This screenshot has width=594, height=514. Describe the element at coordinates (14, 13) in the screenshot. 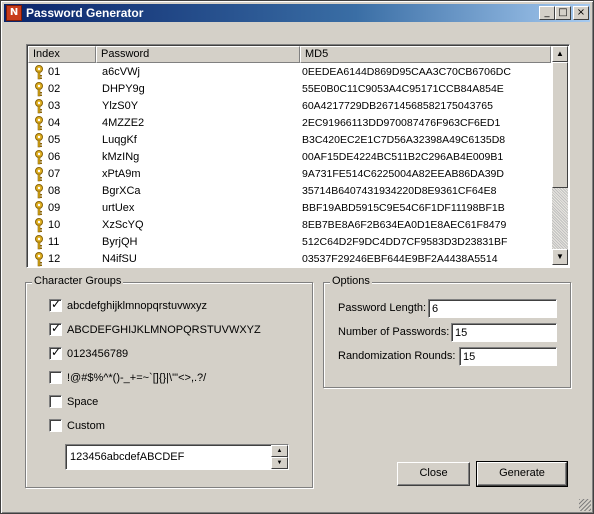

I see `app-logo-icon: N` at that location.